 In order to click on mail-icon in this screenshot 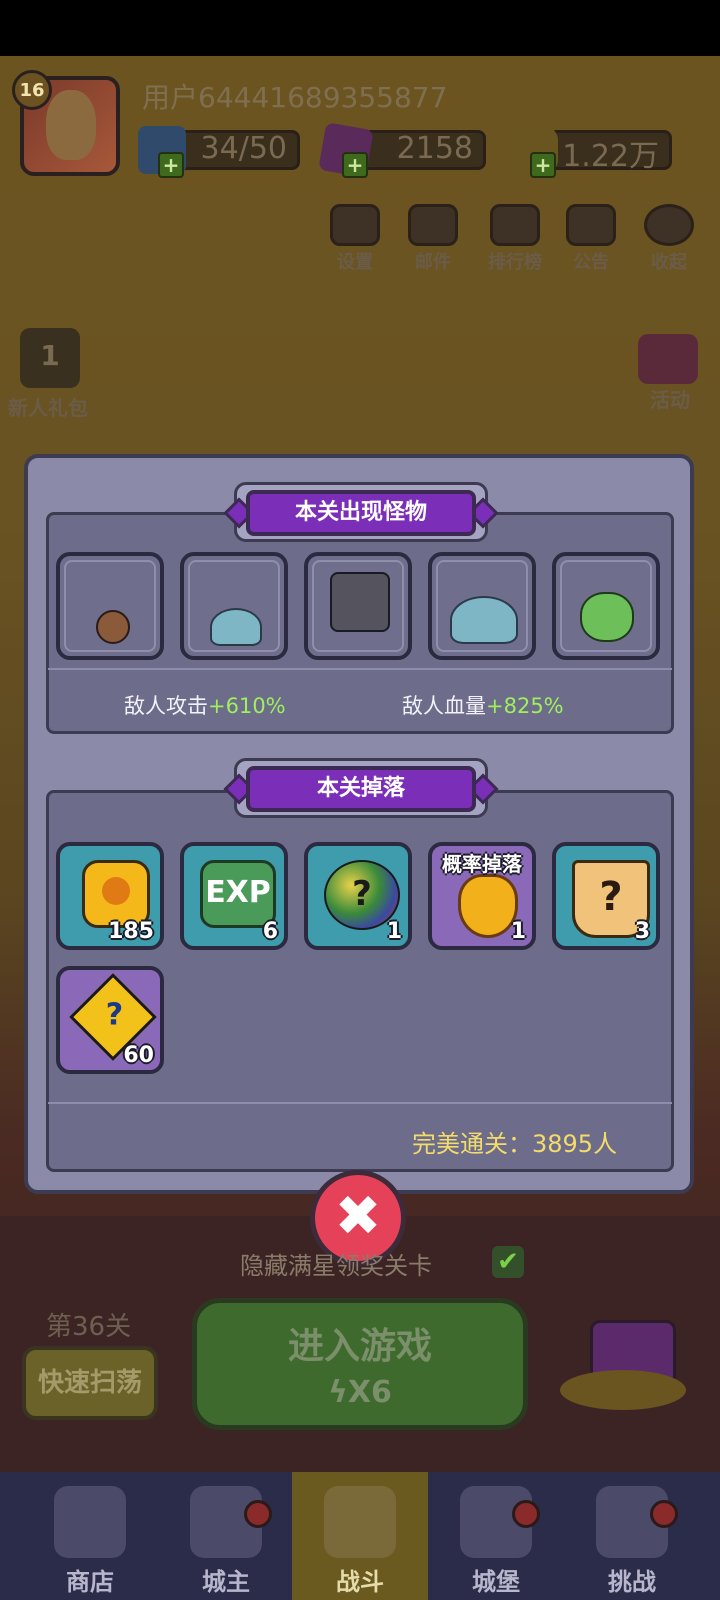, I will do `click(433, 225)`.